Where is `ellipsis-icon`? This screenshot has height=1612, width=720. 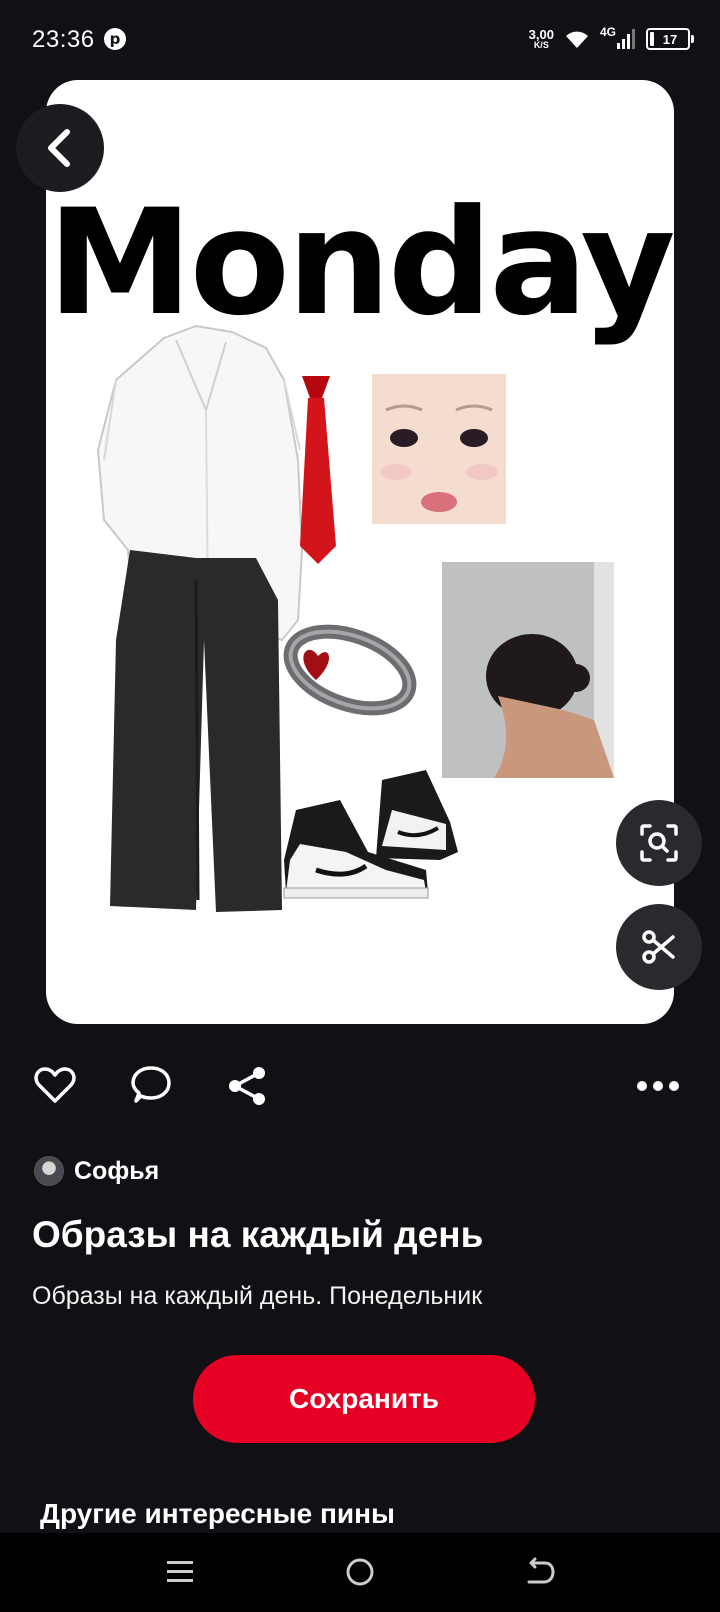
ellipsis-icon is located at coordinates (658, 1086).